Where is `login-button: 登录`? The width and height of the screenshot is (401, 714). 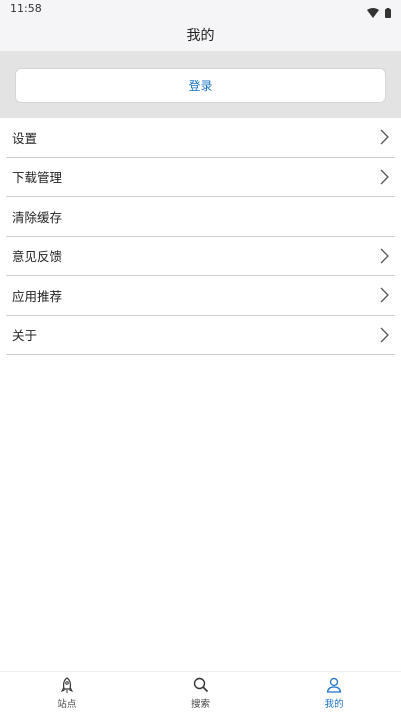
login-button: 登录 is located at coordinates (200, 85).